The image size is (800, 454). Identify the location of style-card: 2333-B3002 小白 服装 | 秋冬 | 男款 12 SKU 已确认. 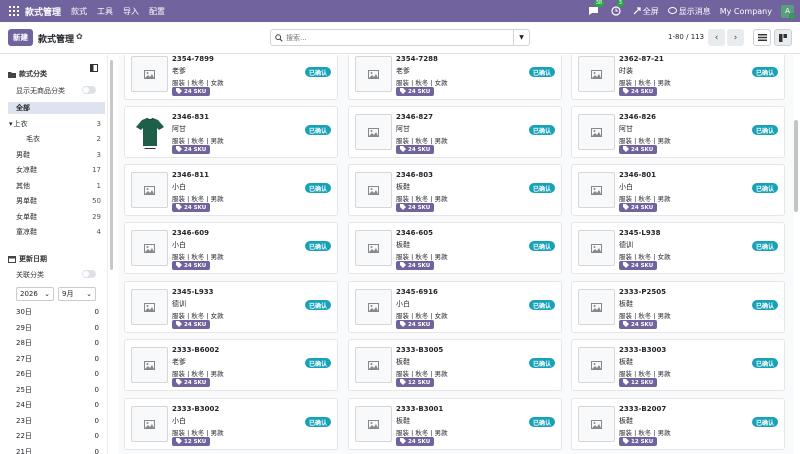
(231, 424).